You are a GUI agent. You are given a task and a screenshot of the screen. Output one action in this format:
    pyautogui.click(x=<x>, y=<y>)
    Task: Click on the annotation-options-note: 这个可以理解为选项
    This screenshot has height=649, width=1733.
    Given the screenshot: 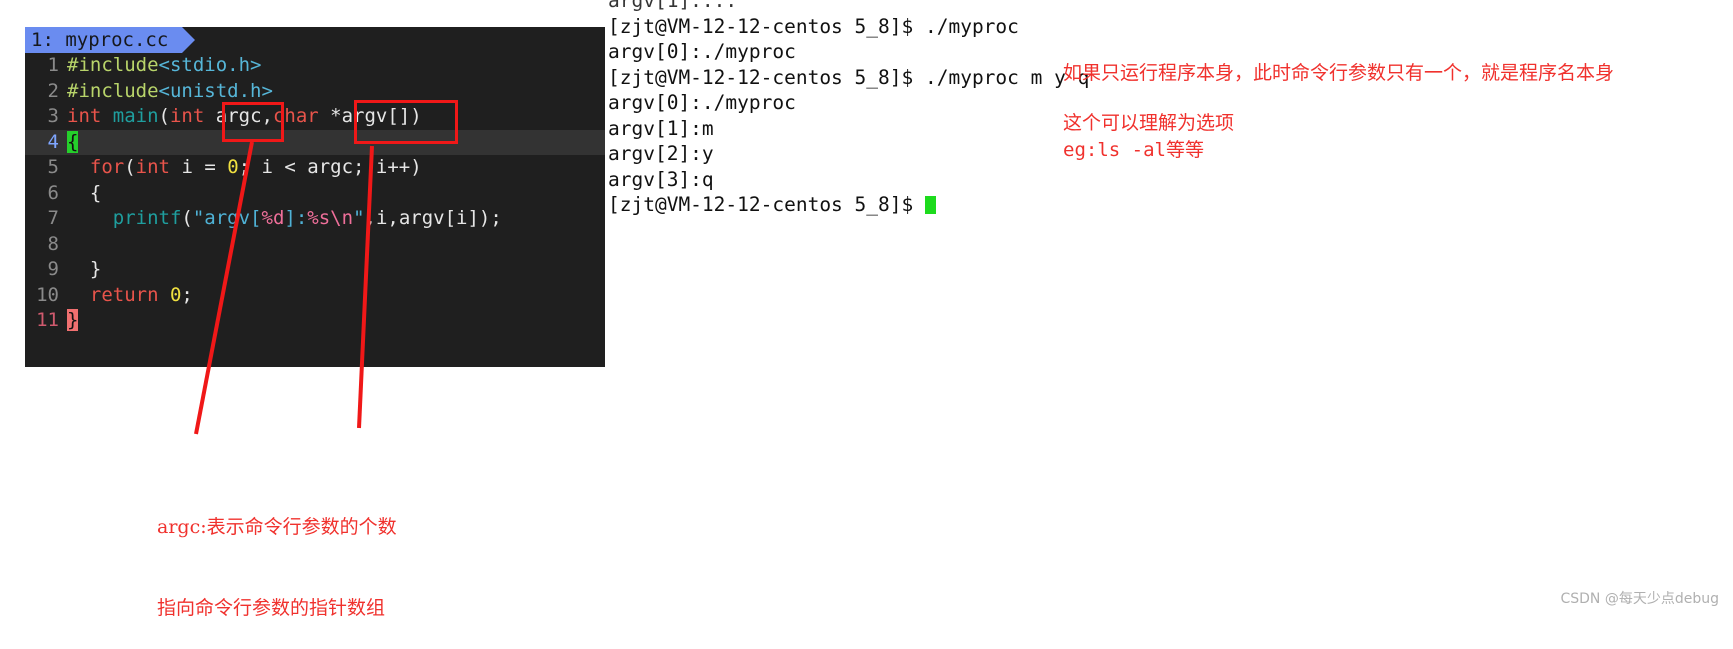 What is the action you would take?
    pyautogui.click(x=1149, y=123)
    